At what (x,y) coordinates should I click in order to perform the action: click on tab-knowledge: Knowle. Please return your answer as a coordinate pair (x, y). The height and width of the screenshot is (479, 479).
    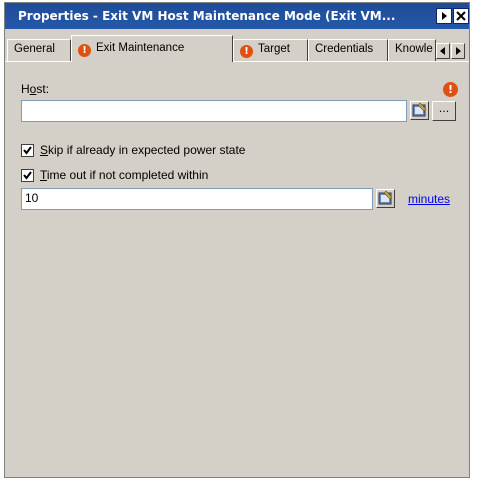
    Looking at the image, I should click on (412, 50).